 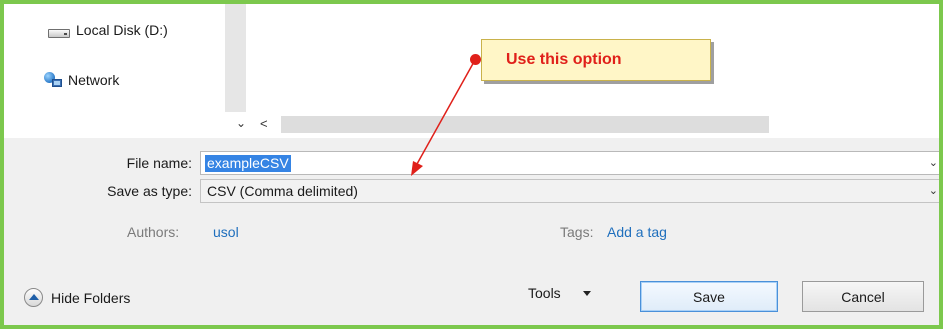 What do you see at coordinates (53, 80) in the screenshot?
I see `network-icon` at bounding box center [53, 80].